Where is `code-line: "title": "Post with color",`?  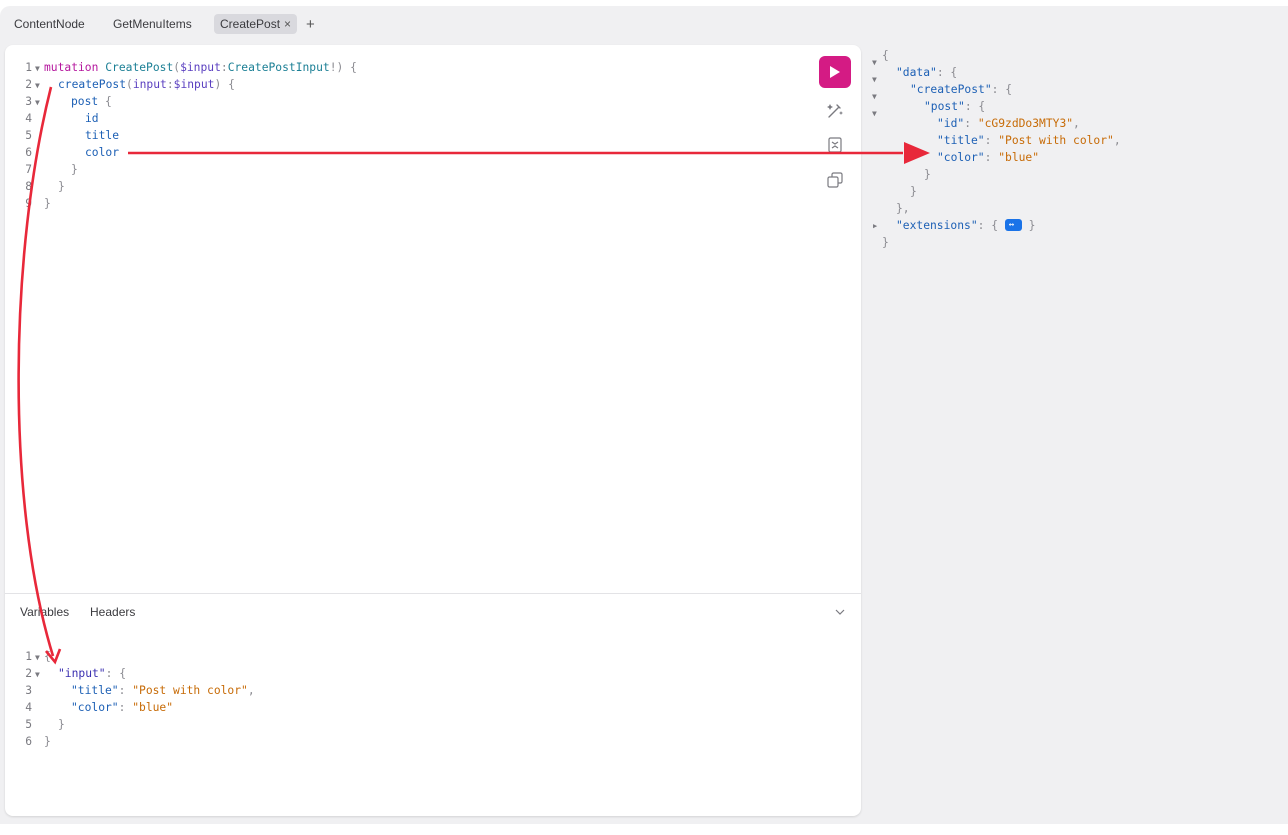 code-line: "title": "Post with color", is located at coordinates (163, 690).